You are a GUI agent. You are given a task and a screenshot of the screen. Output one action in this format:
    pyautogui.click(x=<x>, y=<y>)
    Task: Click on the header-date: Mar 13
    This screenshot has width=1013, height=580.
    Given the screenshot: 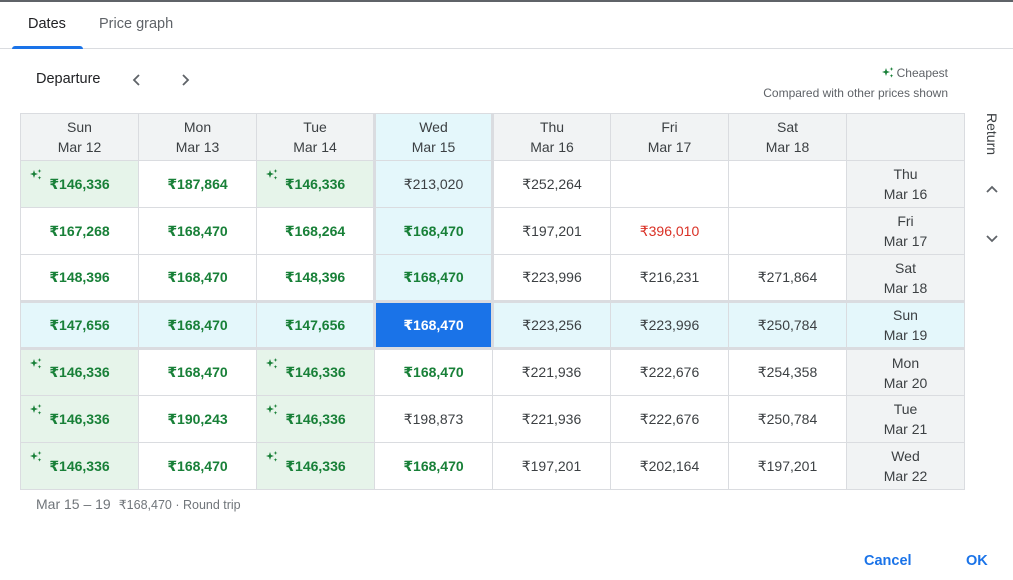 What is the action you would take?
    pyautogui.click(x=197, y=147)
    